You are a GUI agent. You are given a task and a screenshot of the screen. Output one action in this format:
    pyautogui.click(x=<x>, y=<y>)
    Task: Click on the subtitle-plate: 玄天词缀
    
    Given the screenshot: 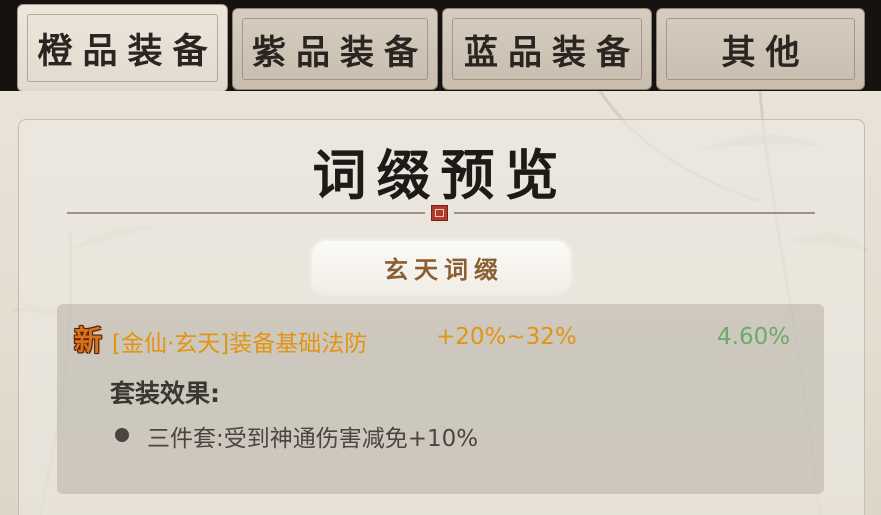 What is the action you would take?
    pyautogui.click(x=441, y=267)
    